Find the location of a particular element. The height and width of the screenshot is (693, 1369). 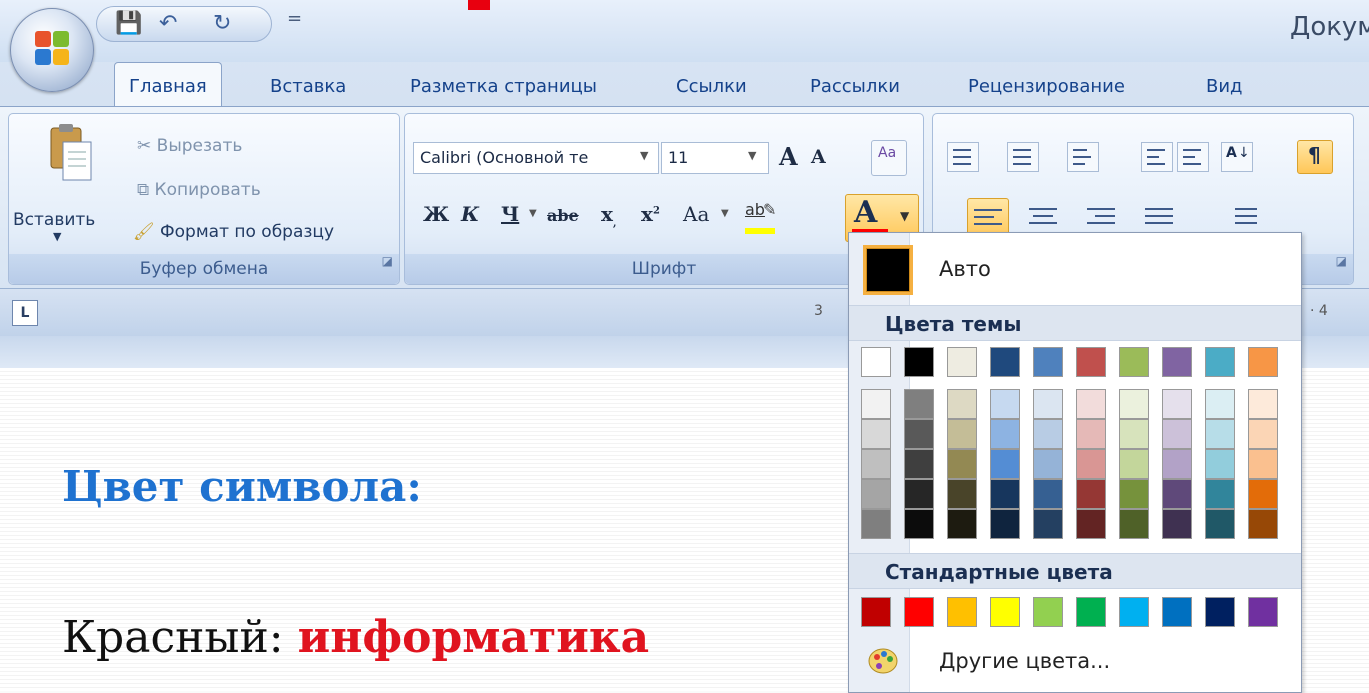

tab-mailings: Рассылки is located at coordinates (855, 86).